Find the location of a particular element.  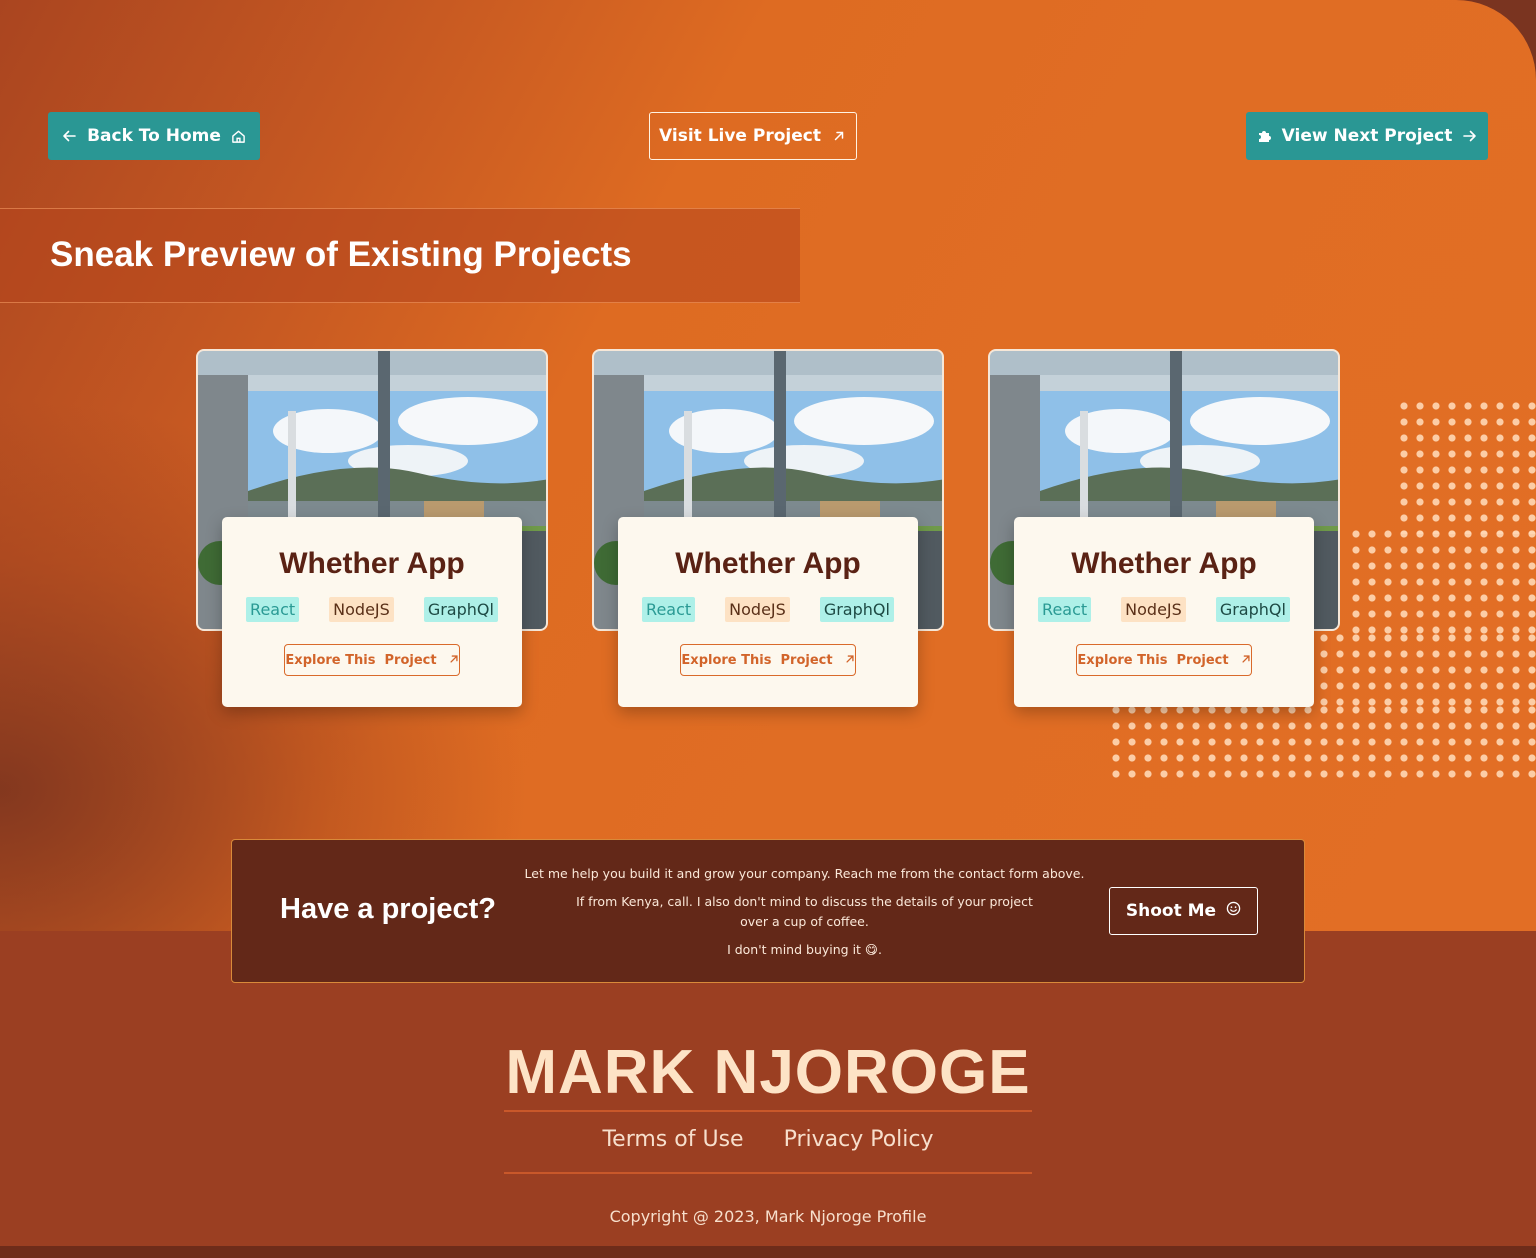

terms-of-use-link: Terms of Use is located at coordinates (672, 1139).